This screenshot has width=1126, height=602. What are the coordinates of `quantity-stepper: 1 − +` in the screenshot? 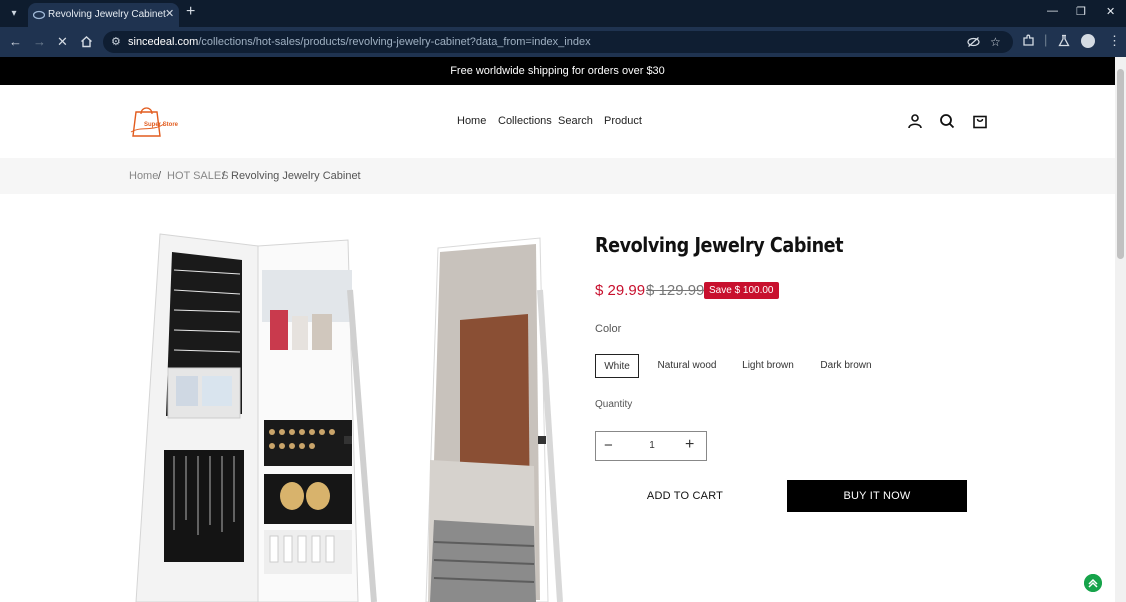 It's located at (651, 446).